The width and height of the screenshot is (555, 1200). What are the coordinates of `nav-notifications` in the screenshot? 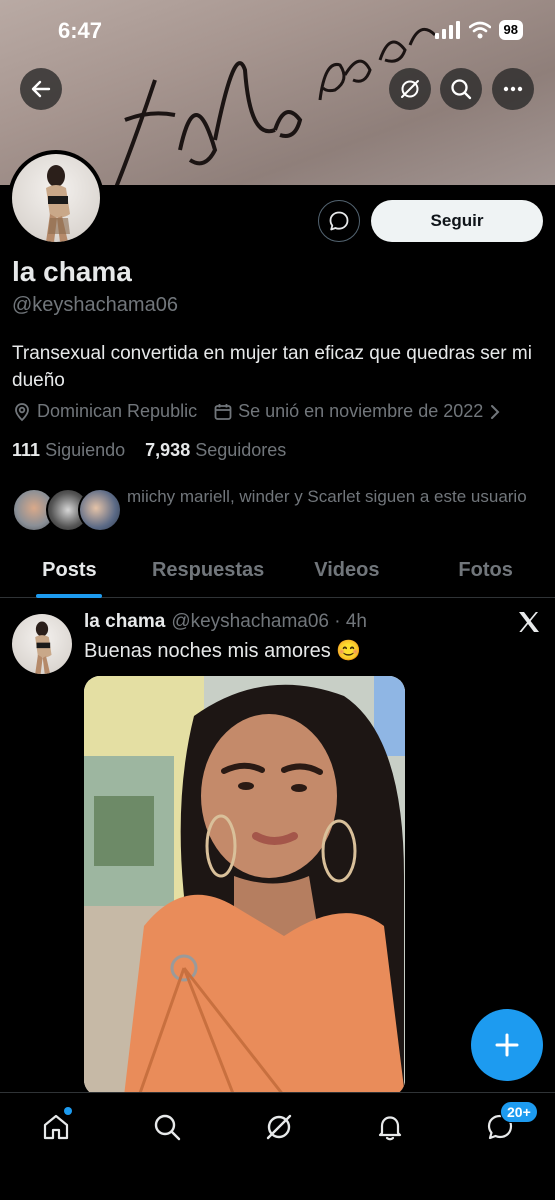 It's located at (390, 1127).